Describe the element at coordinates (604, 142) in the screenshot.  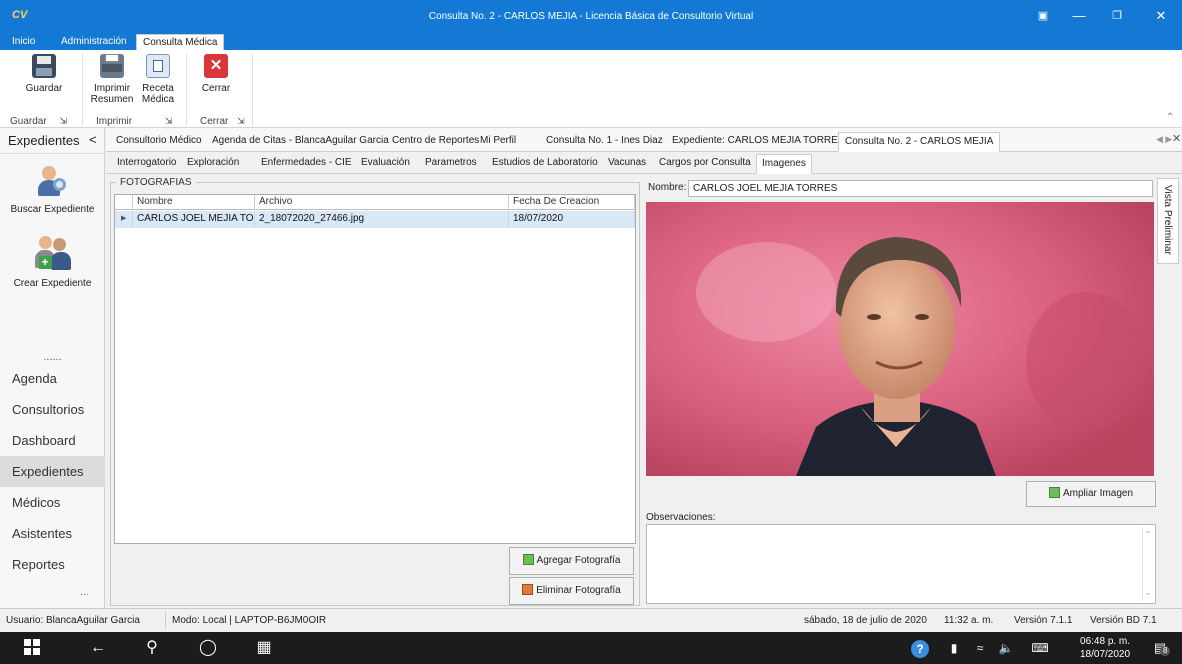
I see `tab-consulta-1: Consulta No. 1 - Ines Diaz` at that location.